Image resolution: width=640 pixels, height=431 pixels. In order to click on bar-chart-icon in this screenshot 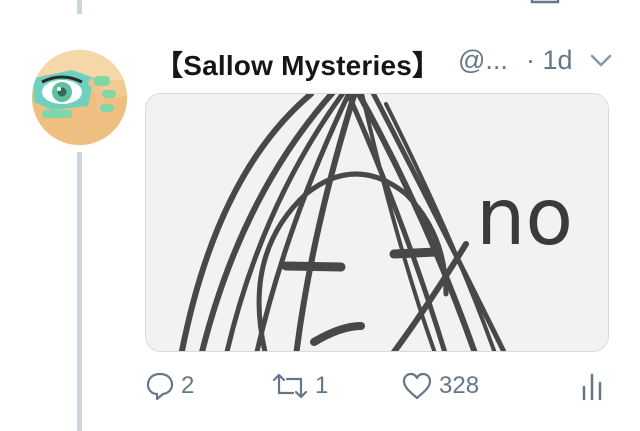, I will do `click(592, 387)`.